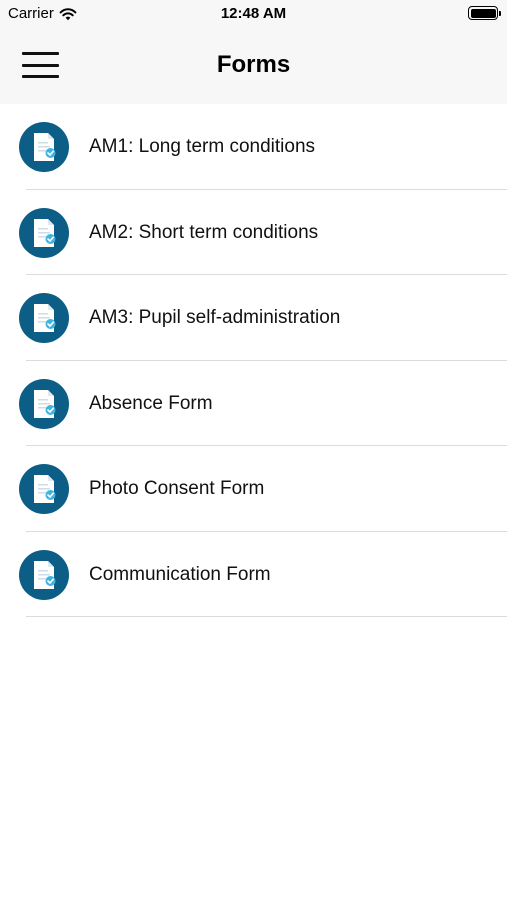 The width and height of the screenshot is (507, 900). I want to click on form-item-label: AM3: Pupil self-administration, so click(215, 317).